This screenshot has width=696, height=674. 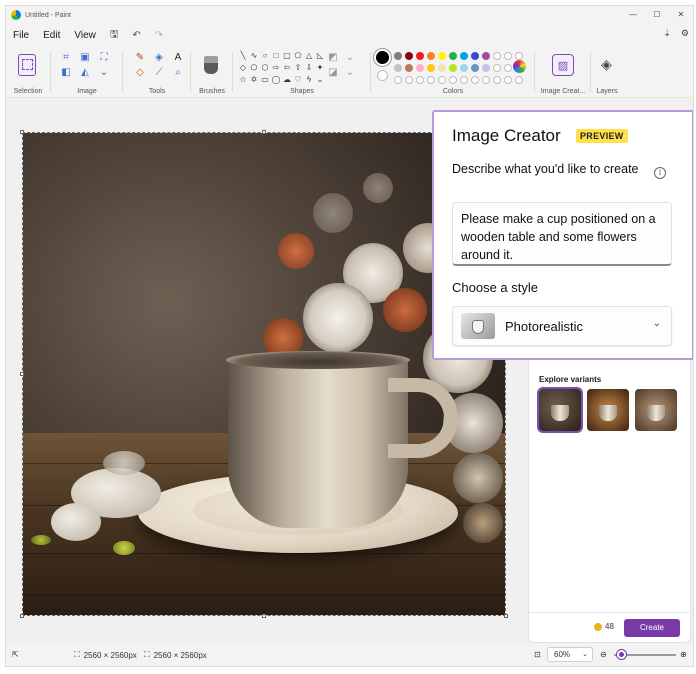 I want to click on image-more-icon: ⌄, so click(x=104, y=73).